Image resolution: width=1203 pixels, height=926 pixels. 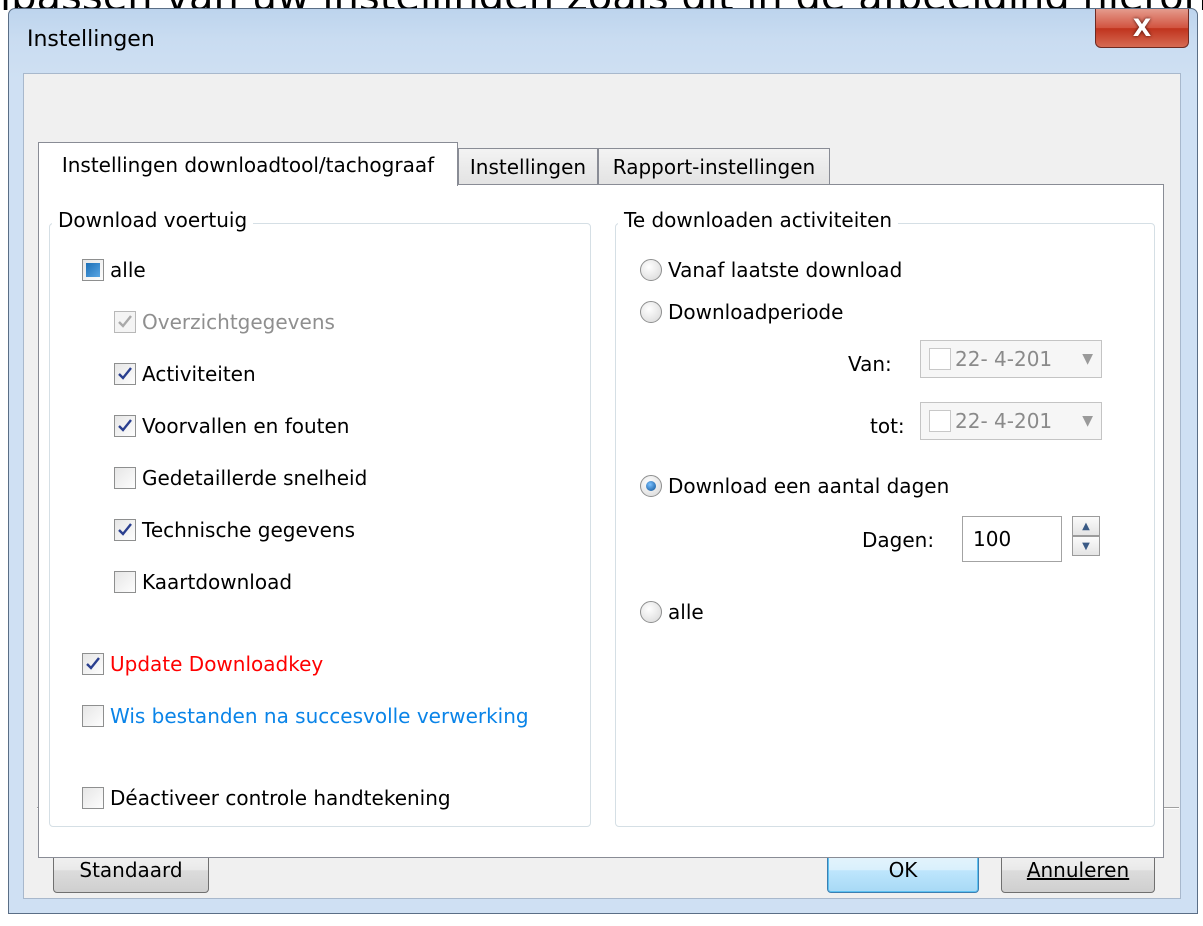 I want to click on tab-downloadtool: Instellingen downloadtool/tachograaf, so click(x=248, y=164).